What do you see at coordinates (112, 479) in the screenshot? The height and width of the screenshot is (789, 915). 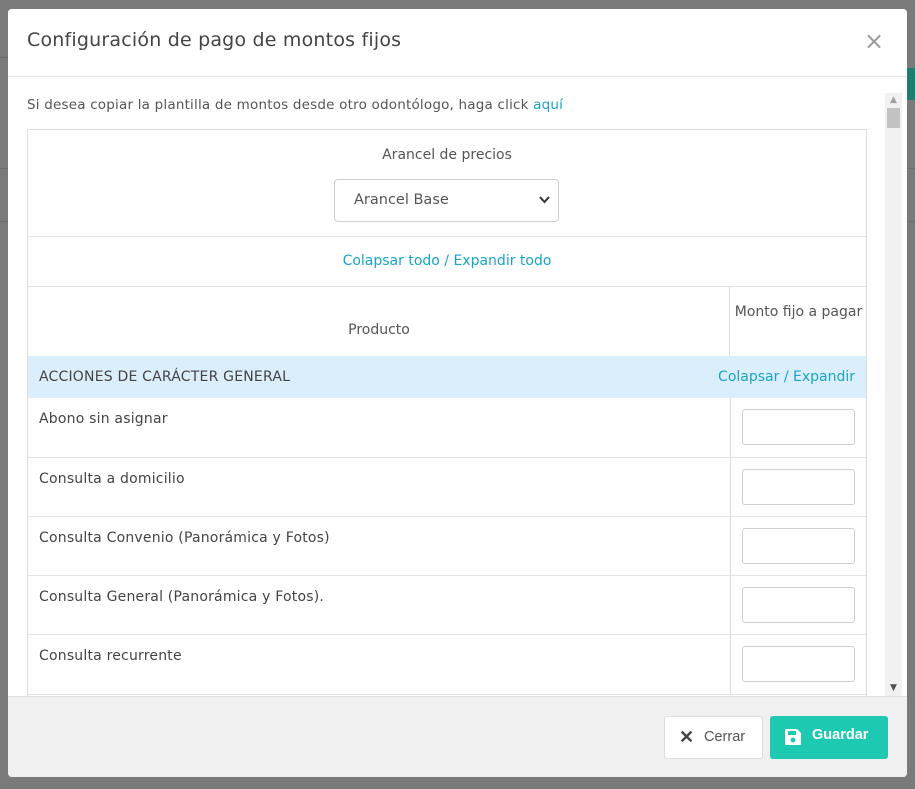 I see `product-name: Consulta a domicilio` at bounding box center [112, 479].